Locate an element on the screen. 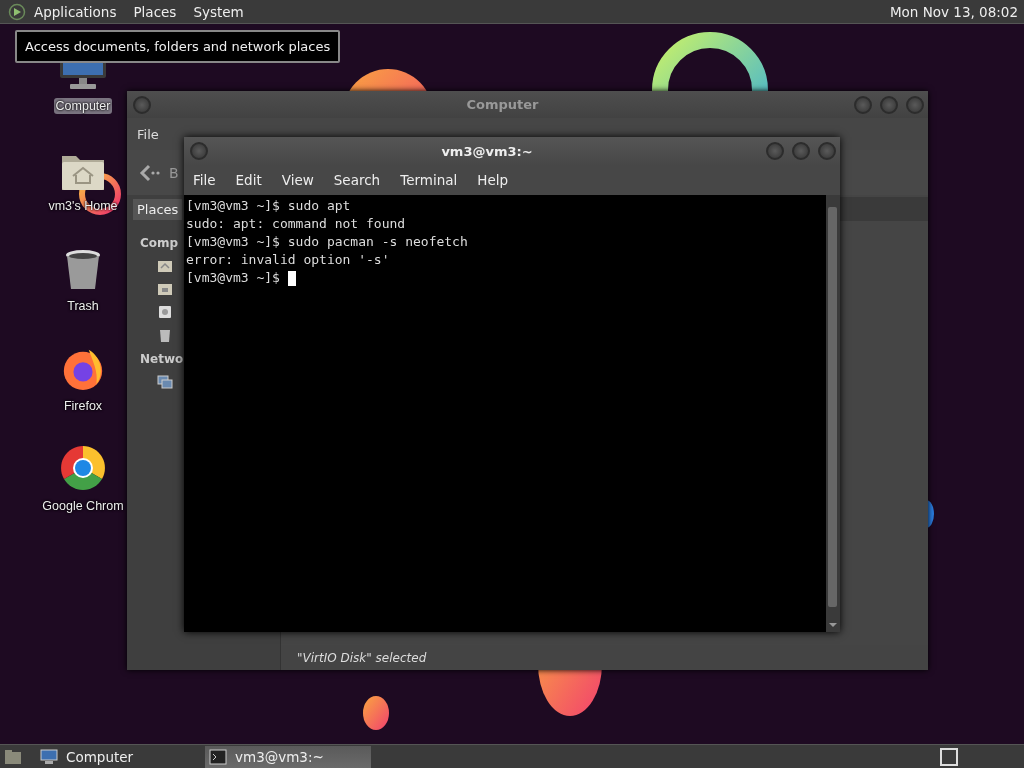 The image size is (1024, 768). terminal-line: [vm3@vm3 ~]$ is located at coordinates (233, 278).